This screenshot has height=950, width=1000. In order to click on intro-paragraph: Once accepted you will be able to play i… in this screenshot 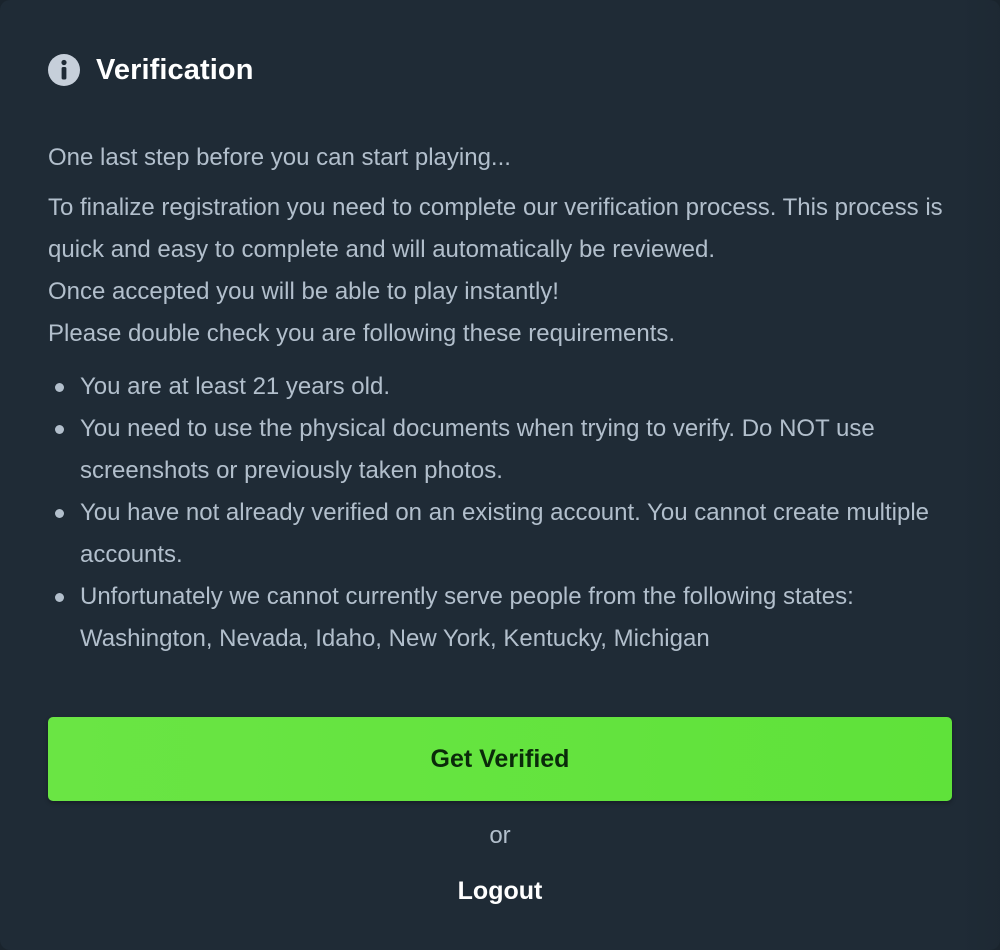, I will do `click(303, 291)`.